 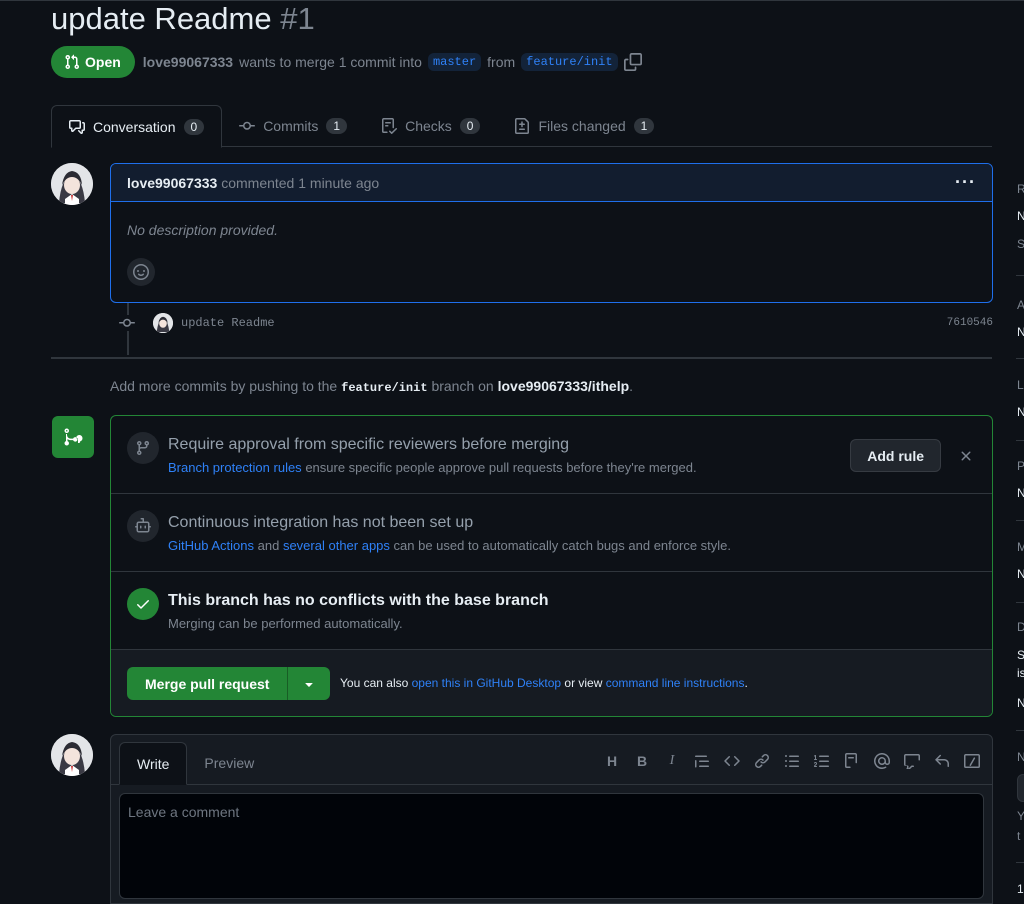 I want to click on note-post: ., so click(x=746, y=683).